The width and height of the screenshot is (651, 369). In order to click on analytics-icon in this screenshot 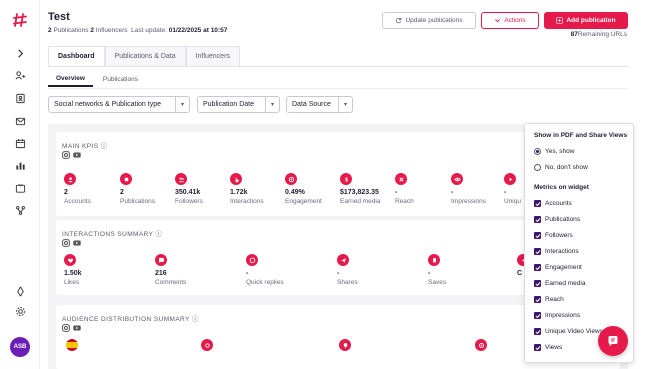, I will do `click(20, 165)`.